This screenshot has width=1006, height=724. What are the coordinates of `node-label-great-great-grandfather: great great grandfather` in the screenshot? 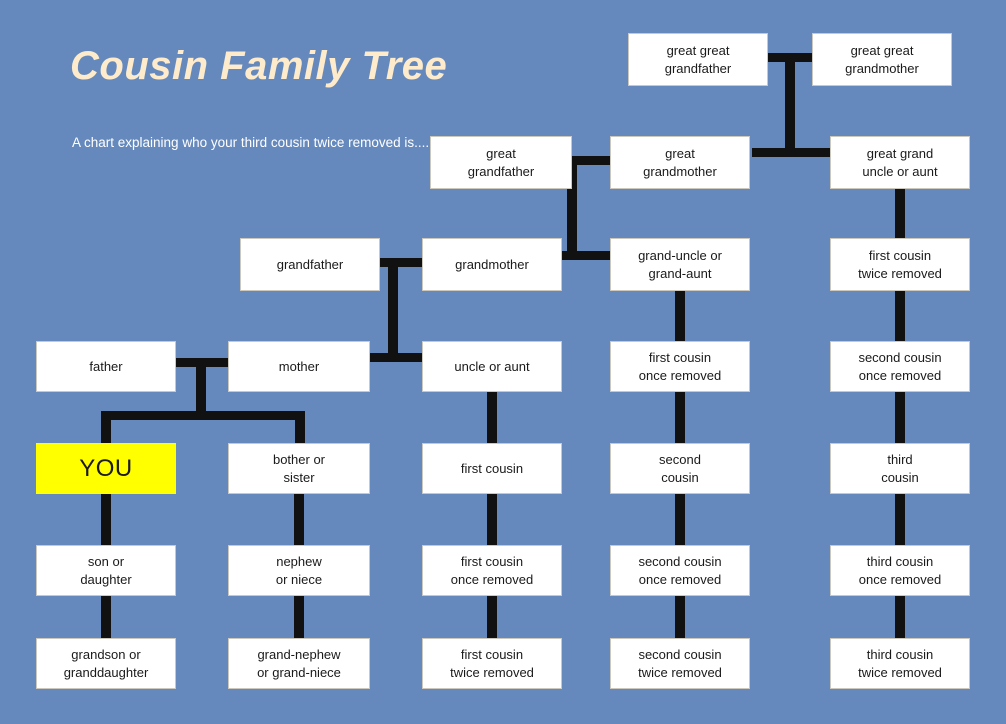 It's located at (698, 59).